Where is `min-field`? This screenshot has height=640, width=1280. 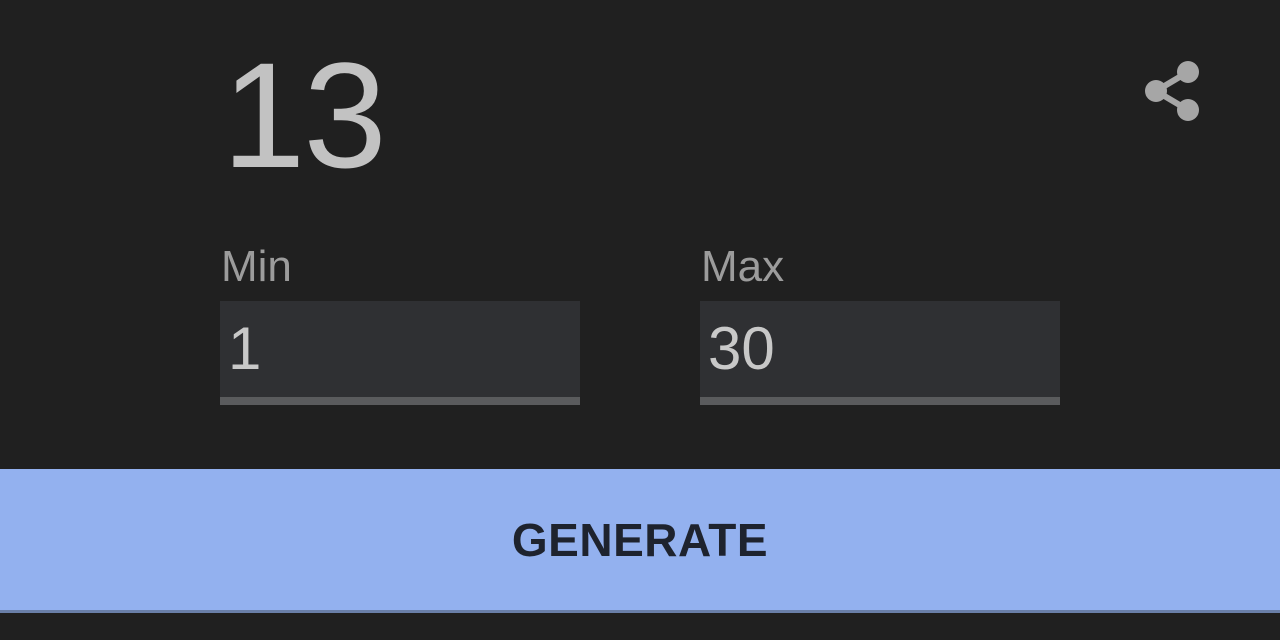
min-field is located at coordinates (400, 353).